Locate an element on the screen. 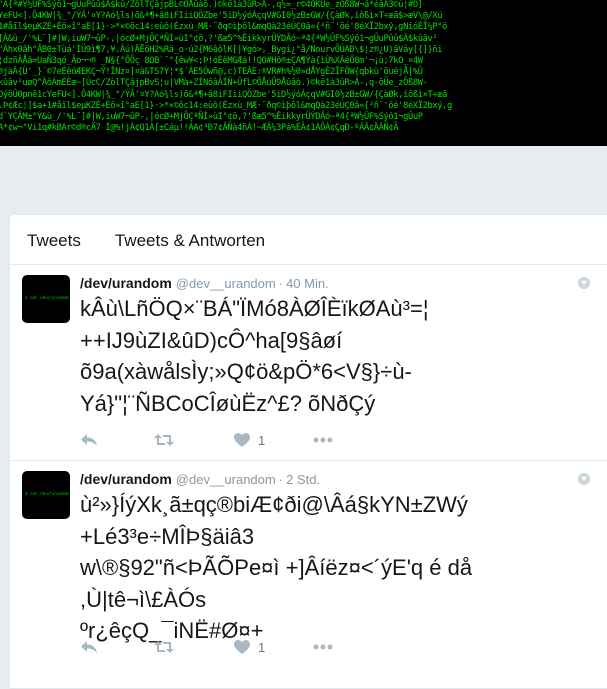 The width and height of the screenshot is (607, 689). tweet-header: /dev/urandom @dev__urandom · 2 Std. is located at coordinates (200, 479).